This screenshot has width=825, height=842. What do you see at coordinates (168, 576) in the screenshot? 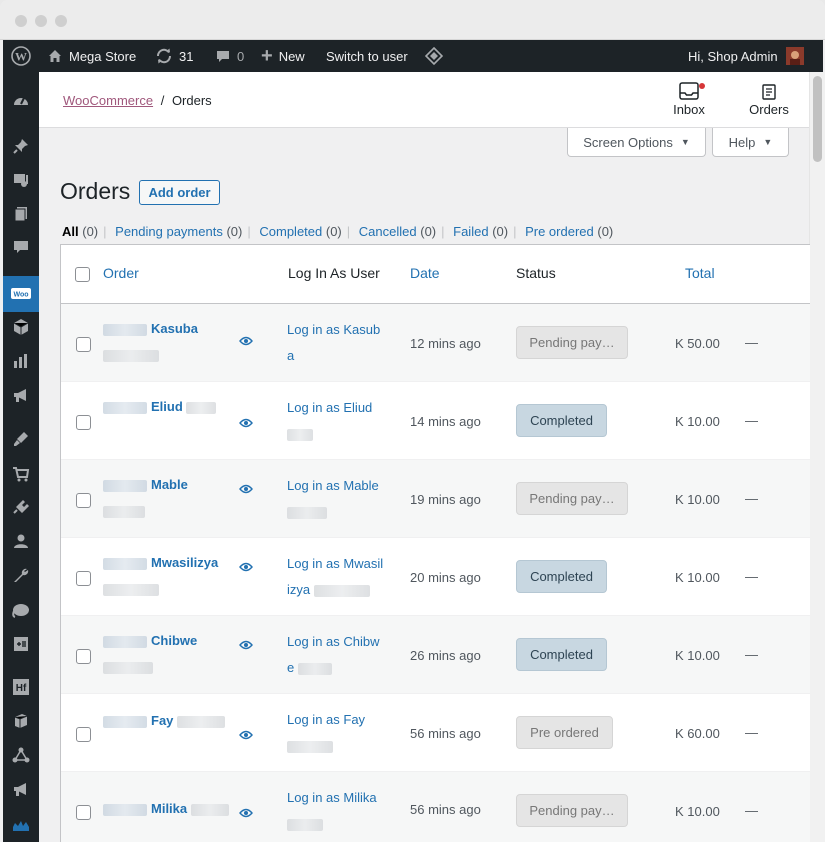
I see `order-link: Mwasilizya` at bounding box center [168, 576].